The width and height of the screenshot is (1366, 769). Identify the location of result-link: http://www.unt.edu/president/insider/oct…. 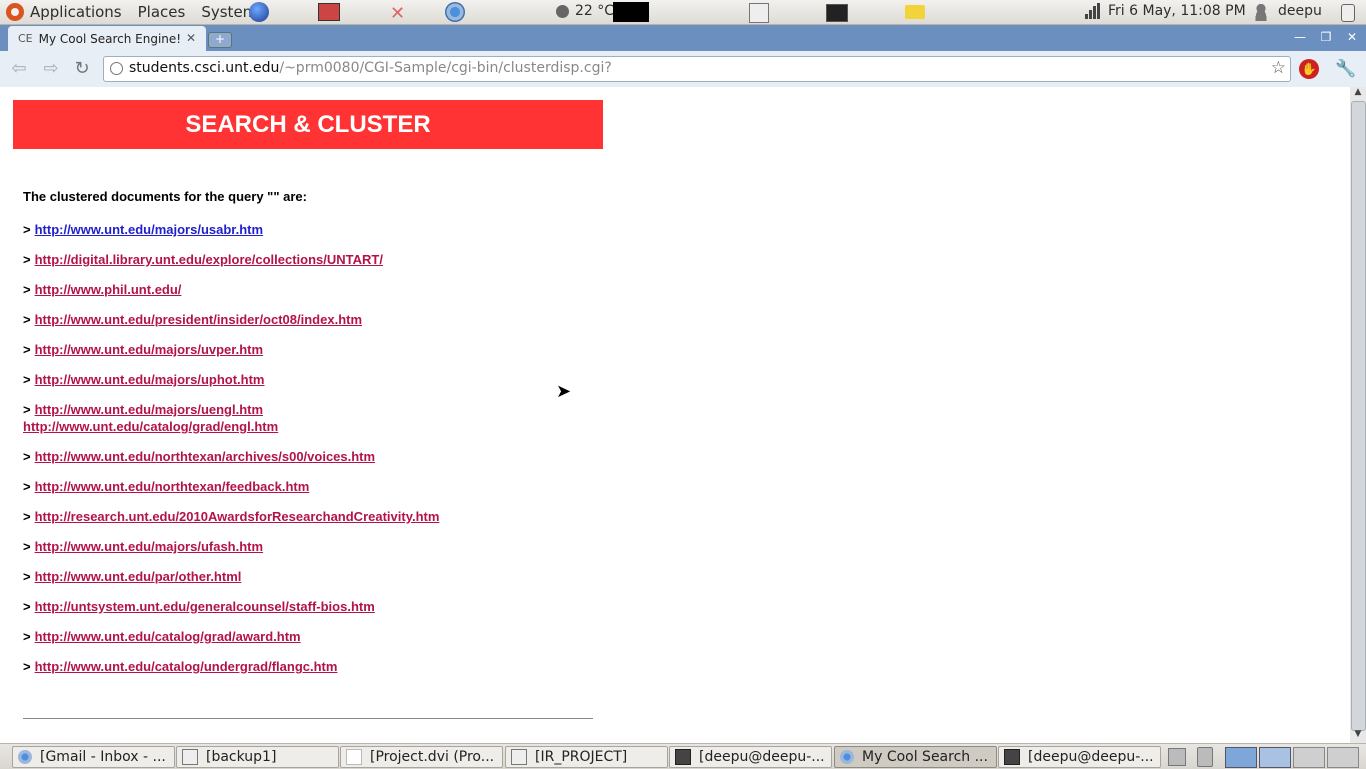
(198, 319).